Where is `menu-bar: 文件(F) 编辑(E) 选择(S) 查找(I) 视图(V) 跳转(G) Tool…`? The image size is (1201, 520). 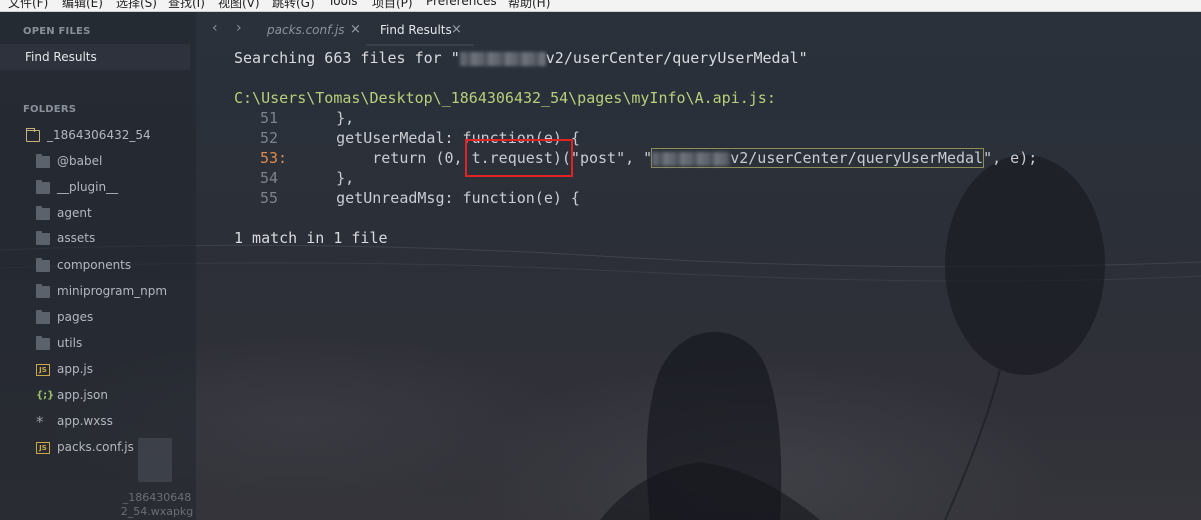 menu-bar: 文件(F) 编辑(E) 选择(S) 查找(I) 视图(V) 跳转(G) Tool… is located at coordinates (600, 6).